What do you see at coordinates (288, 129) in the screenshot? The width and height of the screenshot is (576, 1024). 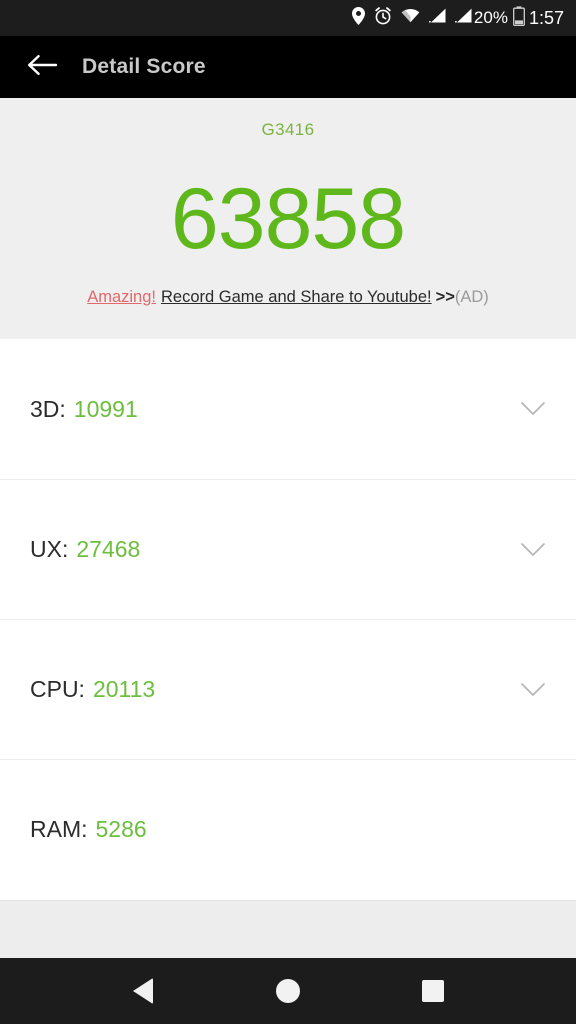 I see `device-name-label: G3416` at bounding box center [288, 129].